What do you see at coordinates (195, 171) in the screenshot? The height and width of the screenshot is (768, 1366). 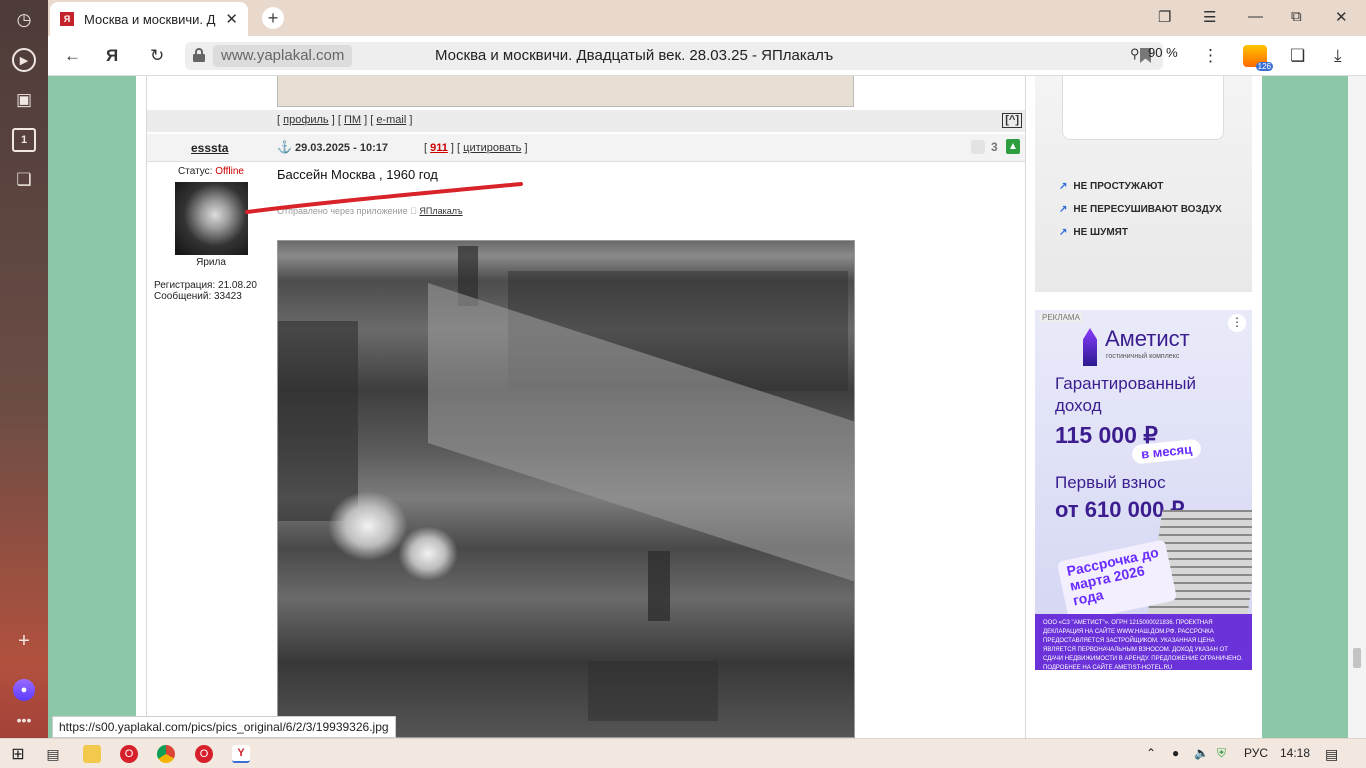 I see `status-label: Статус:` at bounding box center [195, 171].